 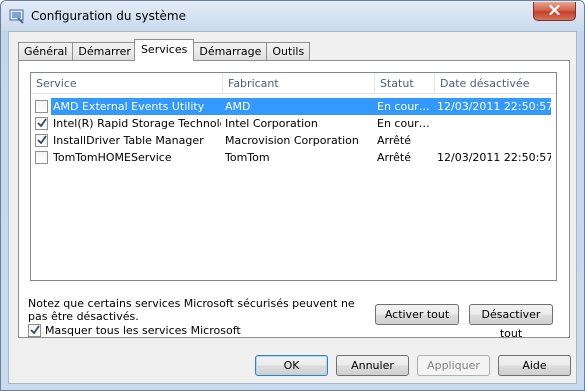 I want to click on service-name: Intel(R) Rapid Storage Technology, so click(x=137, y=123).